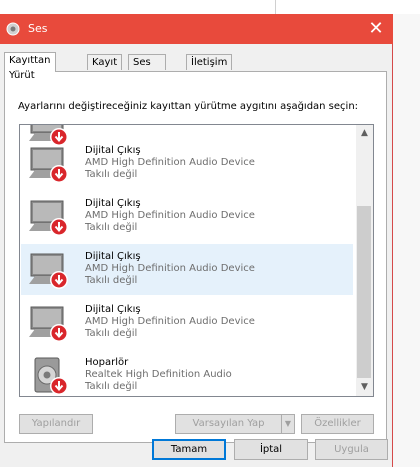  I want to click on background-window, so click(210, 7).